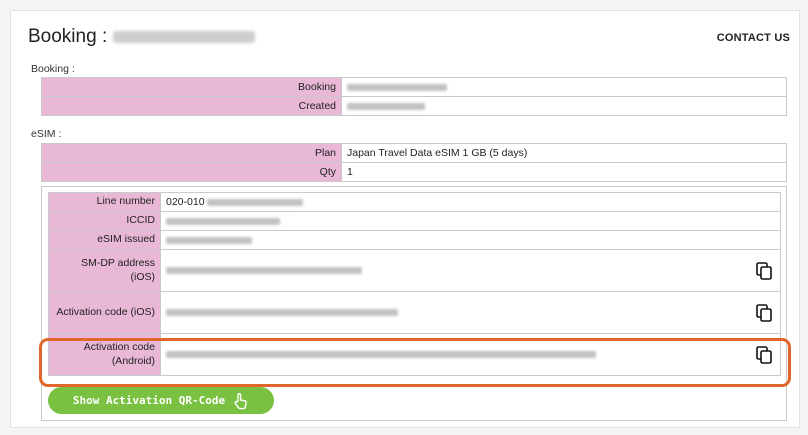 The image size is (808, 435). I want to click on line-number-value: 020-010, so click(470, 202).